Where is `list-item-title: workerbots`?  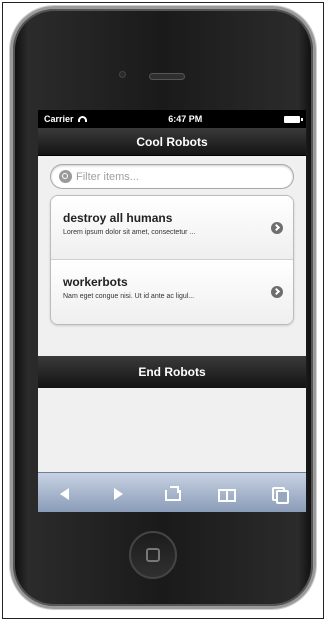
list-item-title: workerbots is located at coordinates (95, 282).